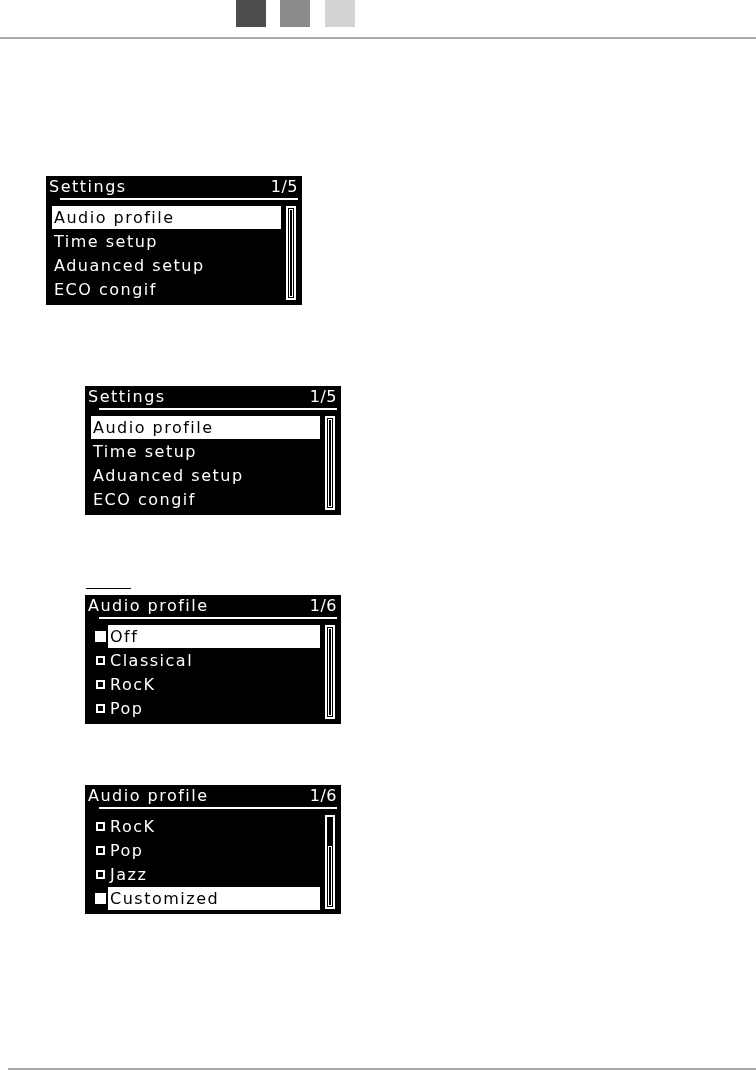  What do you see at coordinates (214, 898) in the screenshot?
I see `option-item: Customized` at bounding box center [214, 898].